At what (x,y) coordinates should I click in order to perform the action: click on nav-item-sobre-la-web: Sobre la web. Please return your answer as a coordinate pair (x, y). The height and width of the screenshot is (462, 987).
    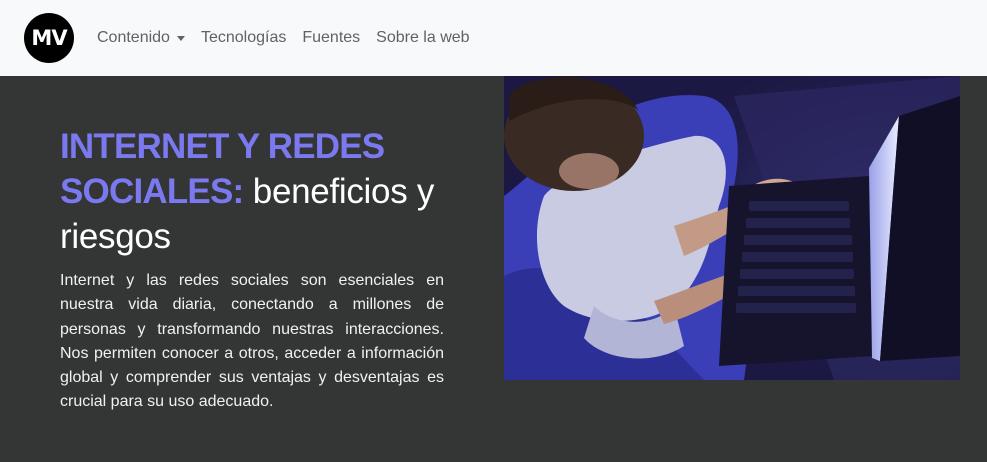
    Looking at the image, I should click on (422, 38).